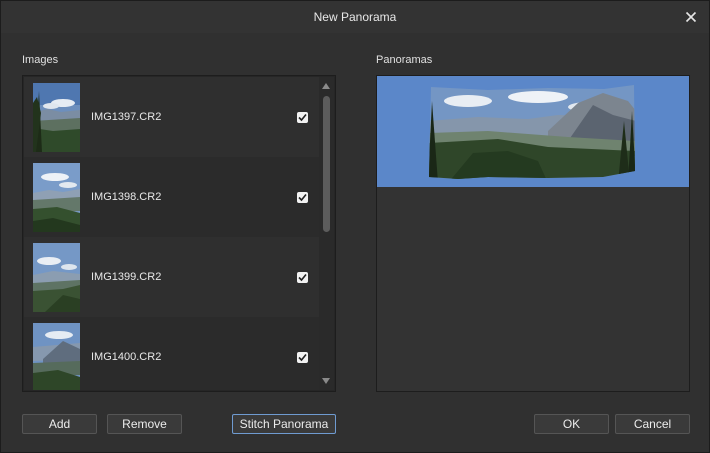 The width and height of the screenshot is (710, 453). Describe the element at coordinates (126, 357) in the screenshot. I see `image-filename: IMG1400.CR2` at that location.